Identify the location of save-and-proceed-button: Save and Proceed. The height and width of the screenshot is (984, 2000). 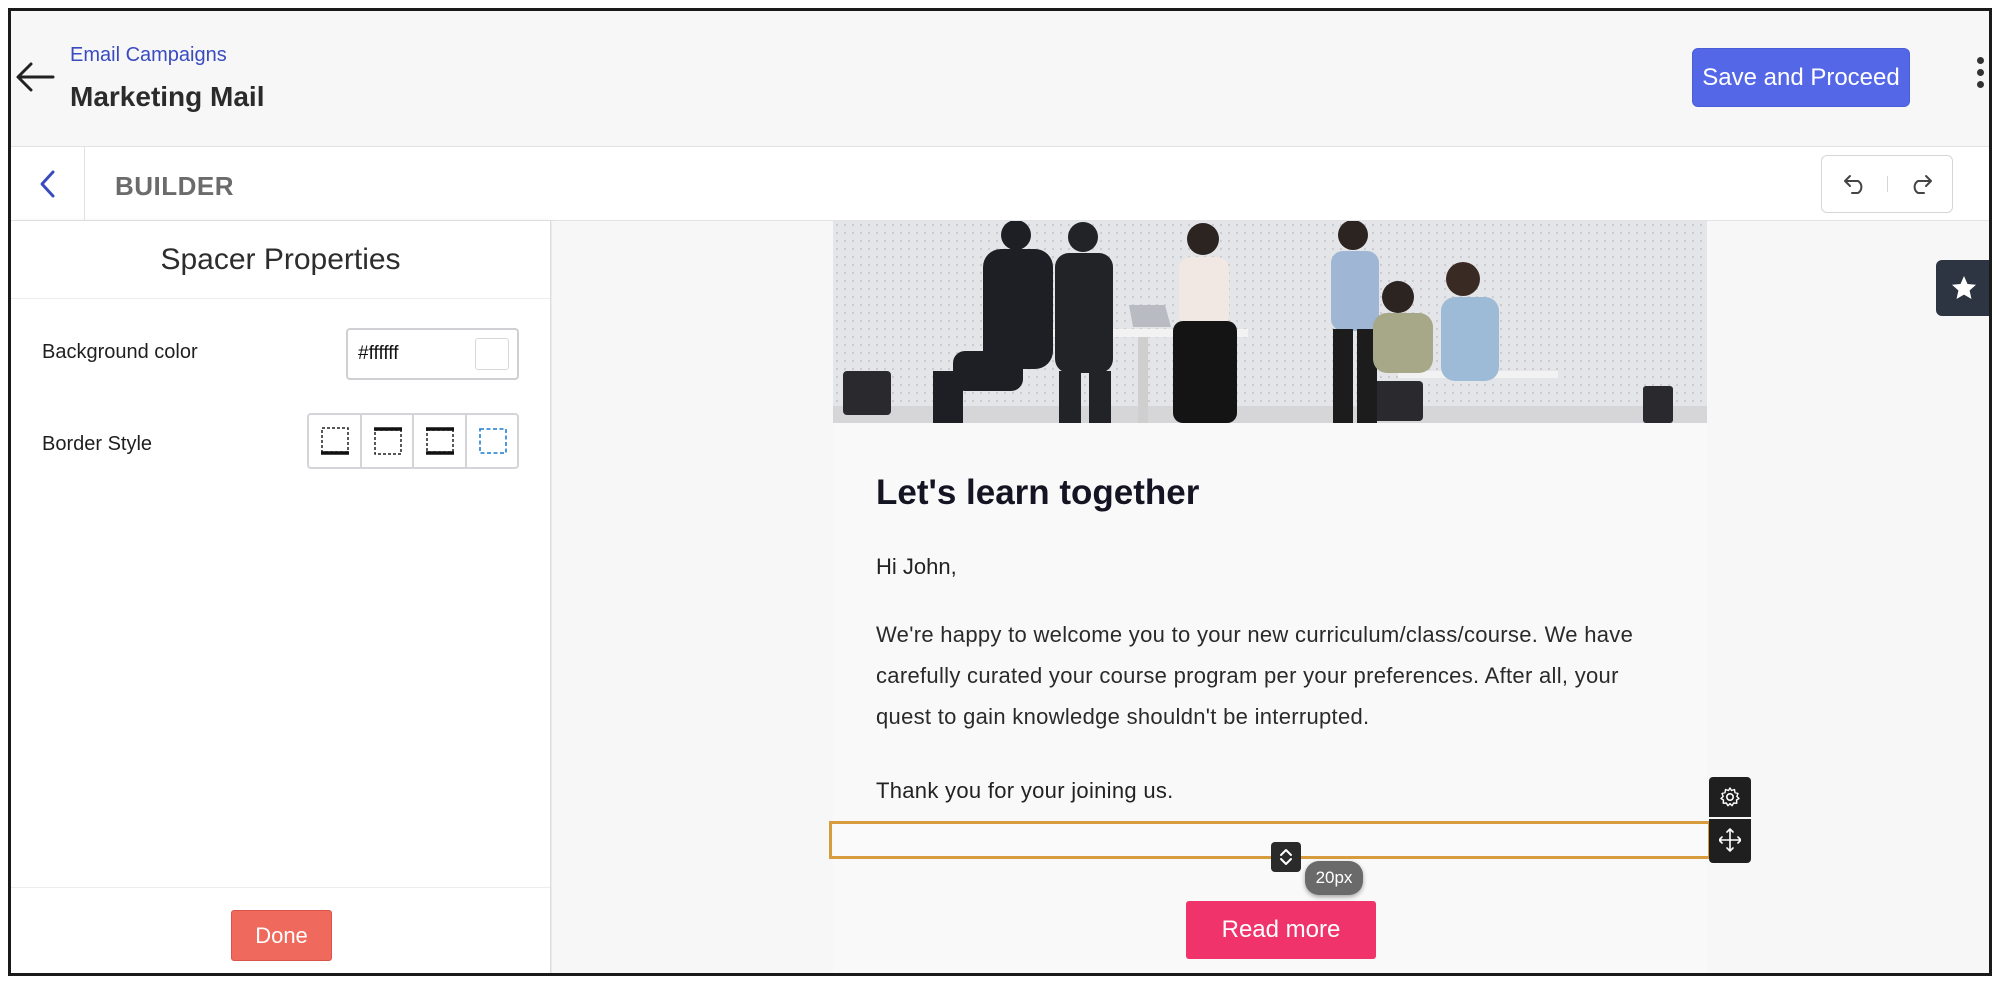
(1801, 77).